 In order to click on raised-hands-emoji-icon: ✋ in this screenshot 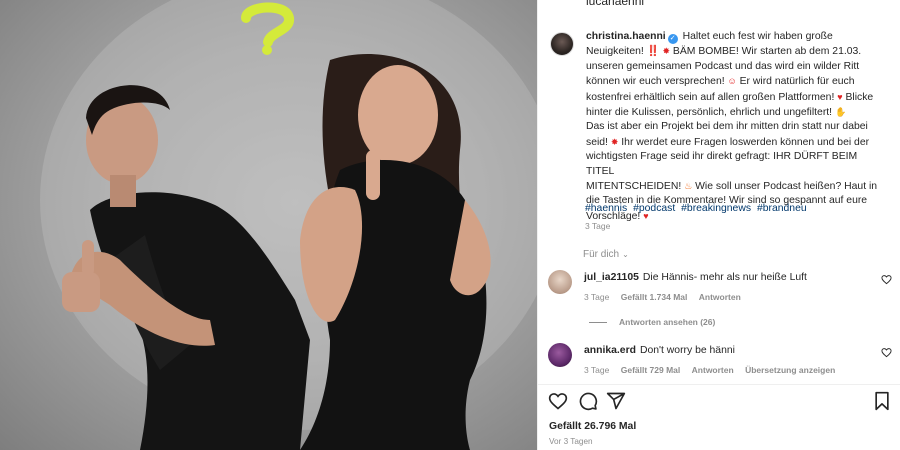, I will do `click(840, 112)`.